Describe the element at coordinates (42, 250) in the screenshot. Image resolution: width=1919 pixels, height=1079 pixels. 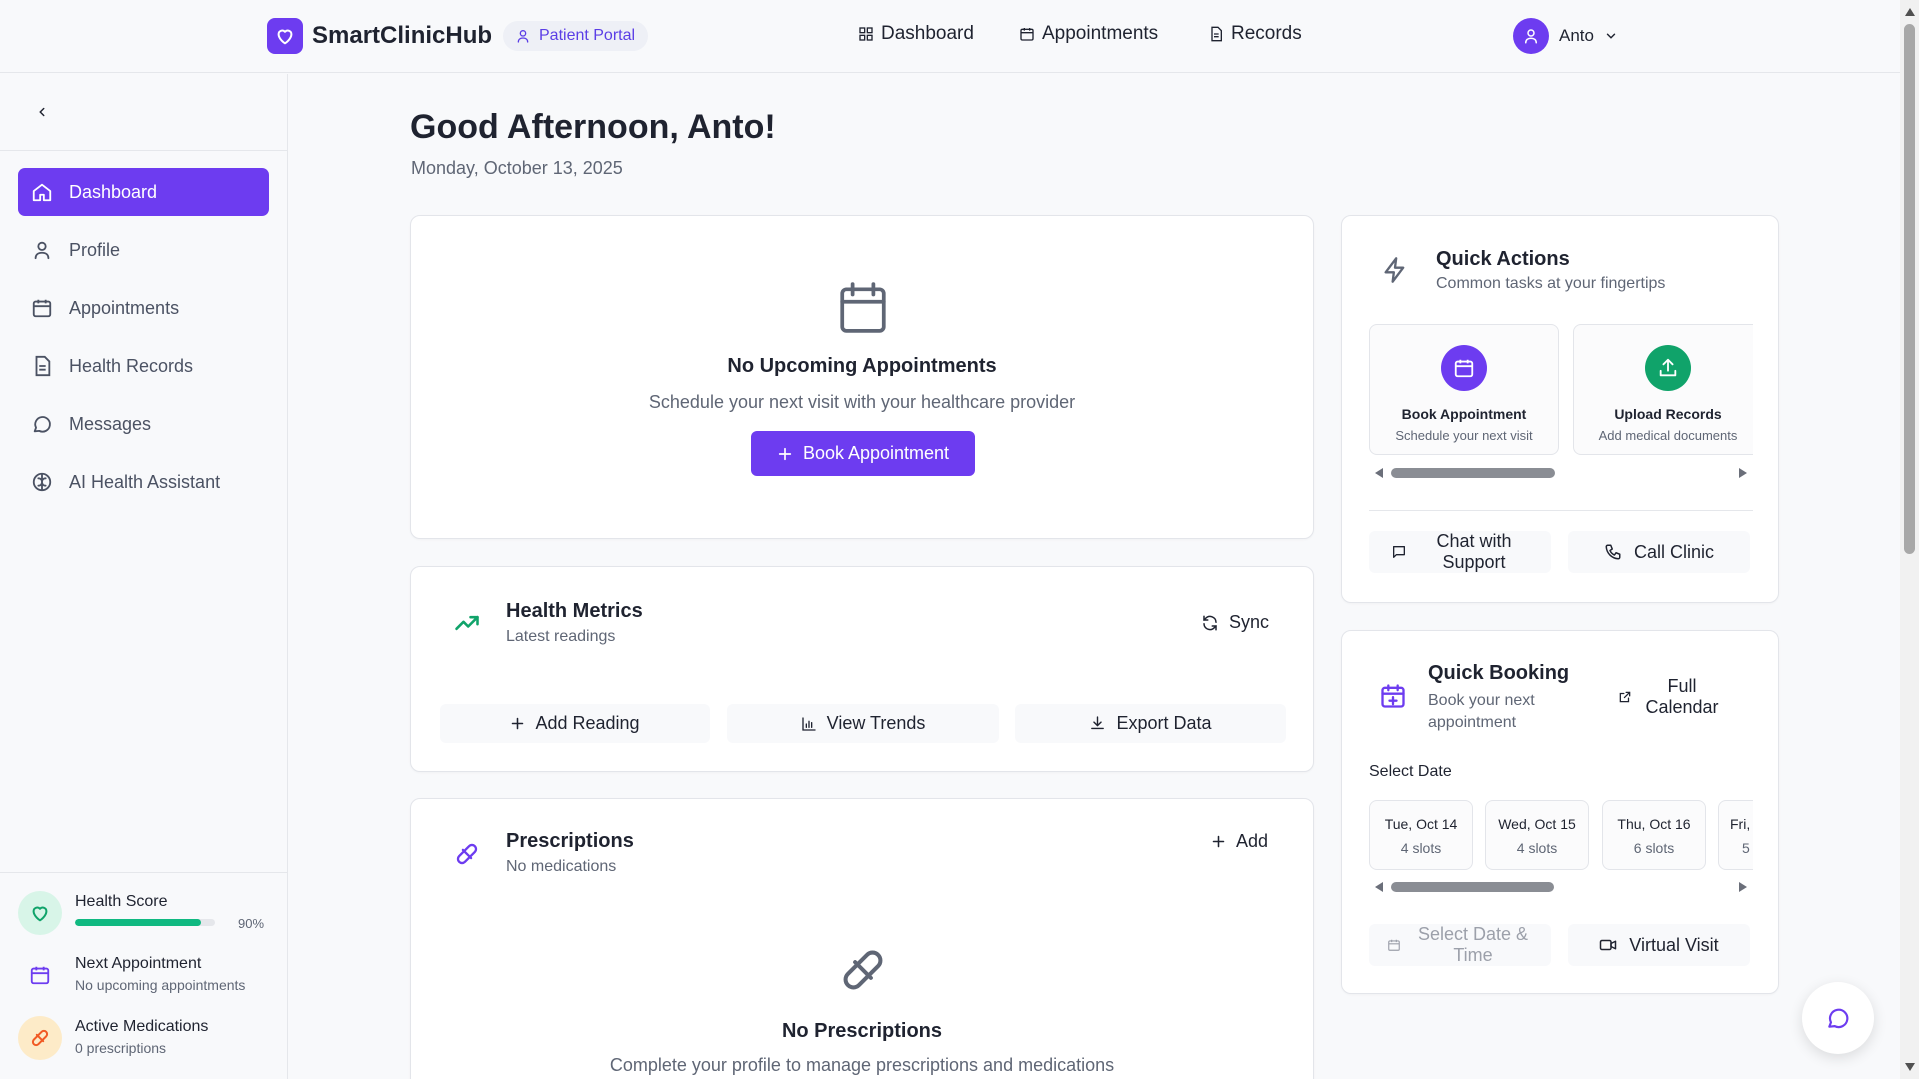
I see `user-icon` at that location.